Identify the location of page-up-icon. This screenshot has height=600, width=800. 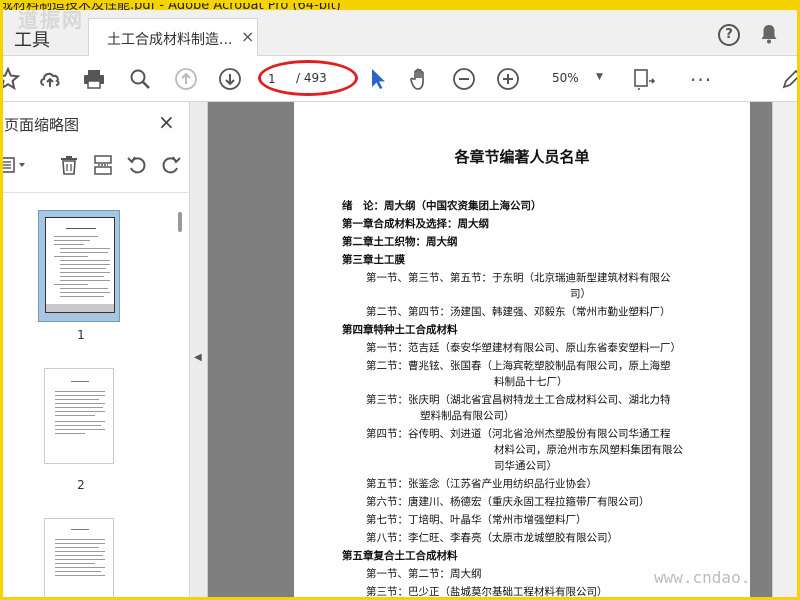
(186, 79).